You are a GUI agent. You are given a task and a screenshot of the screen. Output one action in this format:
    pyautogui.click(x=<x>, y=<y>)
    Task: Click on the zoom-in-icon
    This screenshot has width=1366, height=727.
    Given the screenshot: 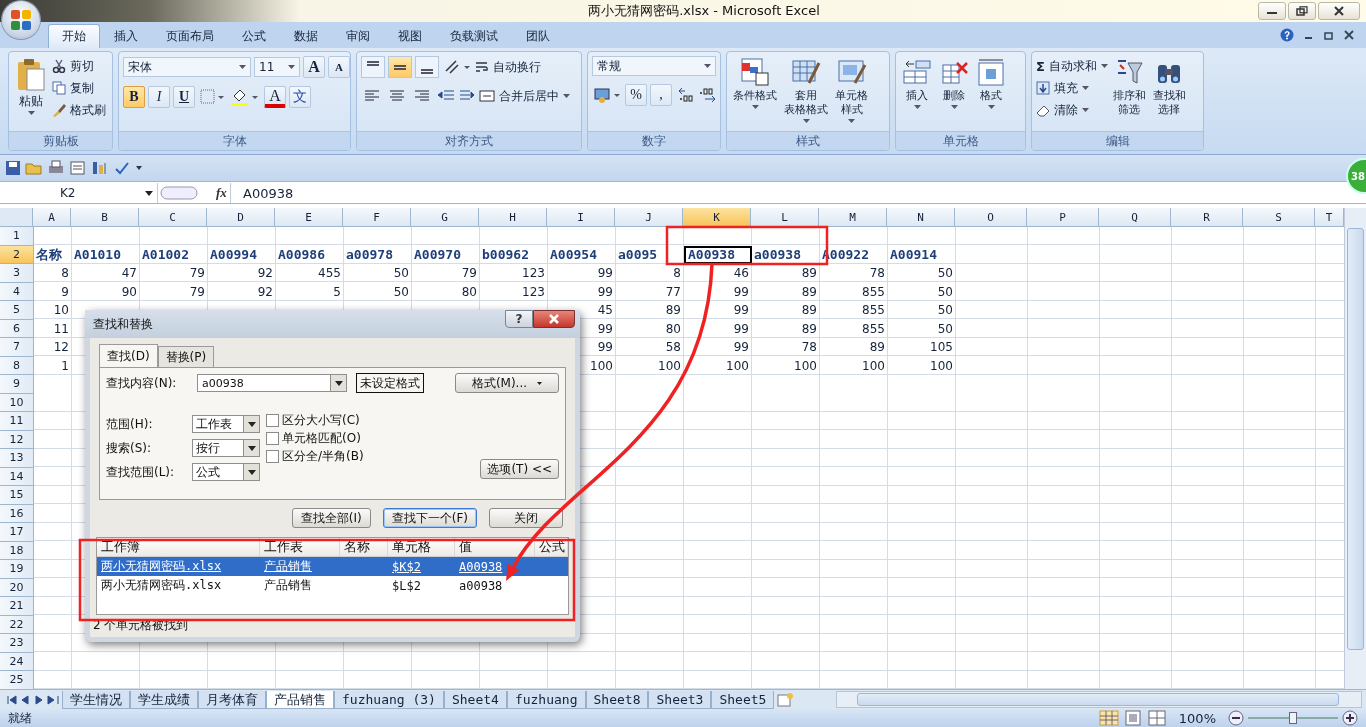 What is the action you would take?
    pyautogui.click(x=1350, y=718)
    